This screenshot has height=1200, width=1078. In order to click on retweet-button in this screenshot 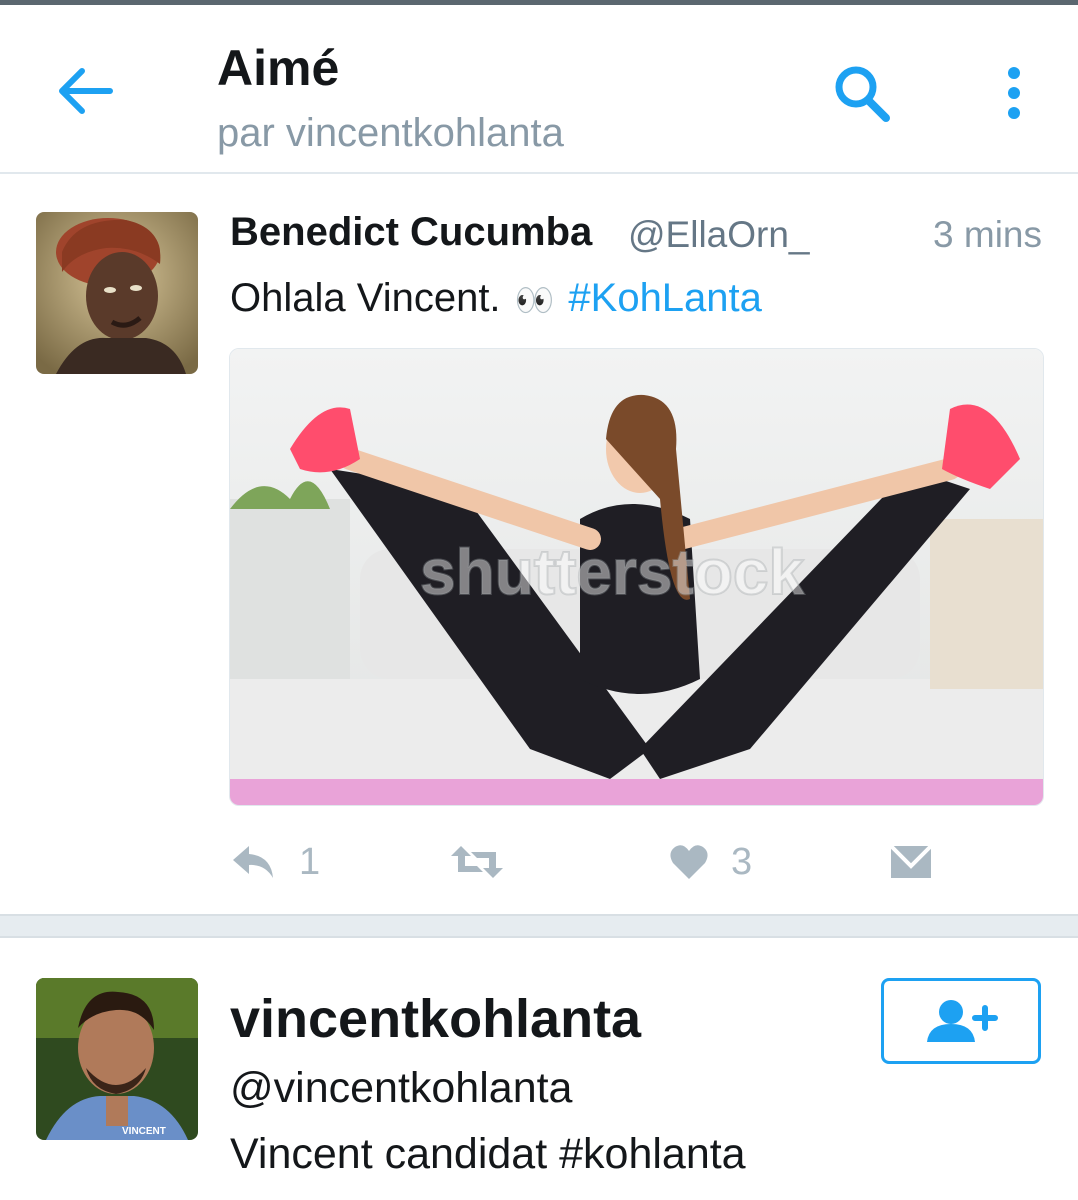, I will do `click(477, 862)`.